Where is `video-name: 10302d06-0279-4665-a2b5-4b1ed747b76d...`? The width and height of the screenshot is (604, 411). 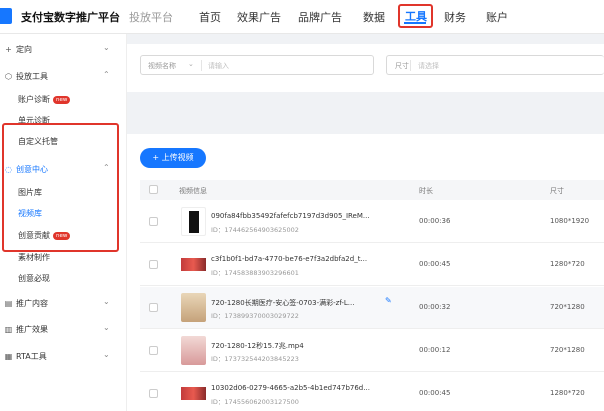
video-name: 10302d06-0279-4665-a2b5-4b1ed747b76d... is located at coordinates (290, 388).